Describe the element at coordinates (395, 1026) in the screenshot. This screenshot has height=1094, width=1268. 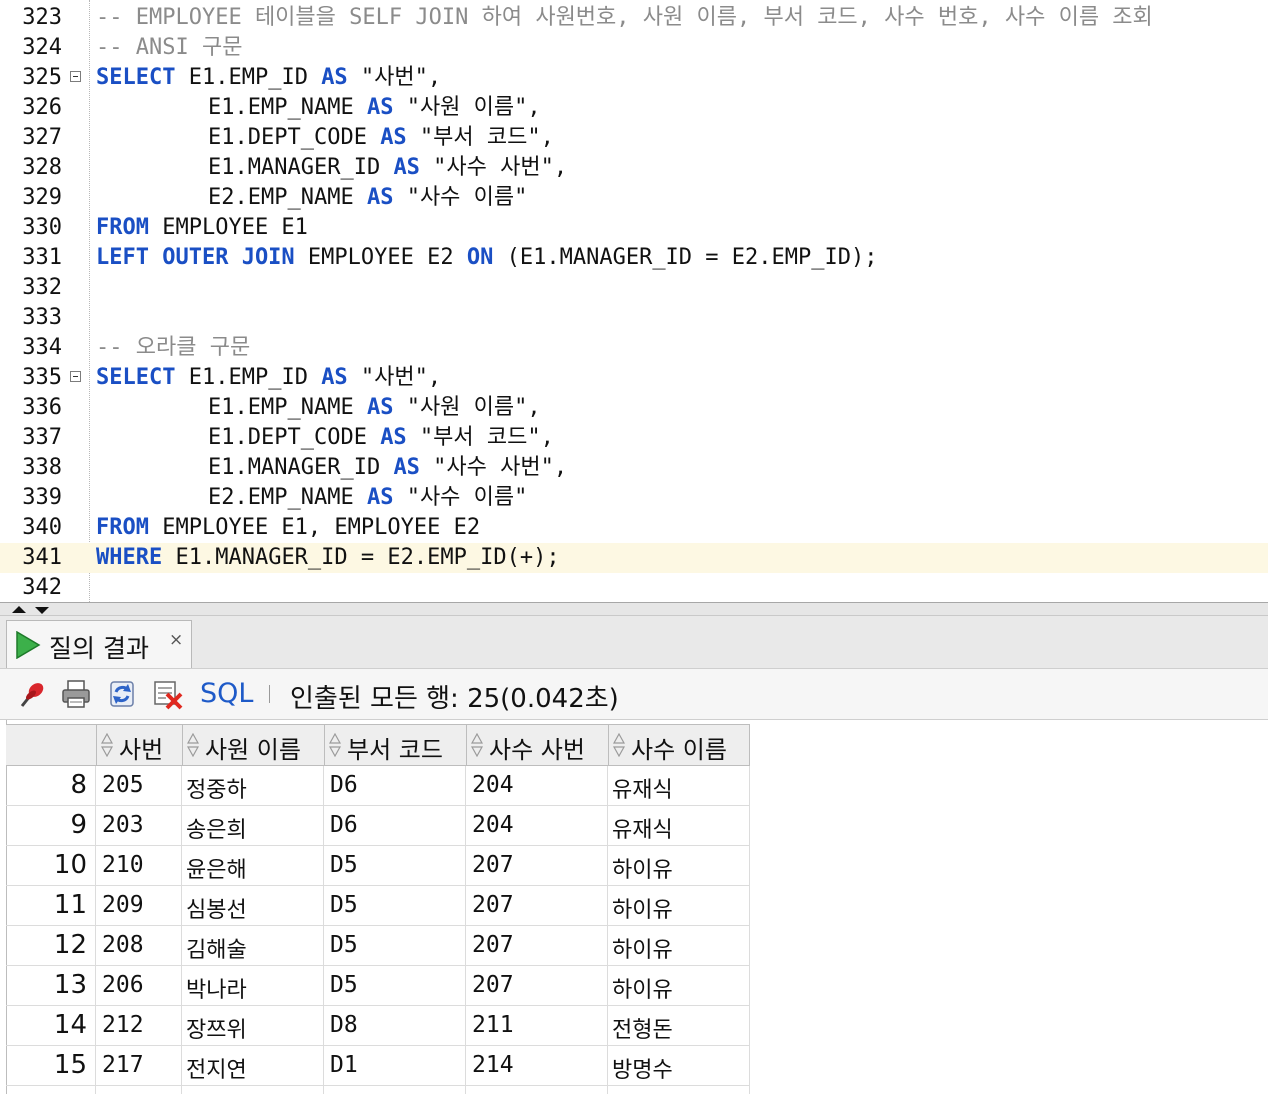
I see `table-cell: D8` at that location.